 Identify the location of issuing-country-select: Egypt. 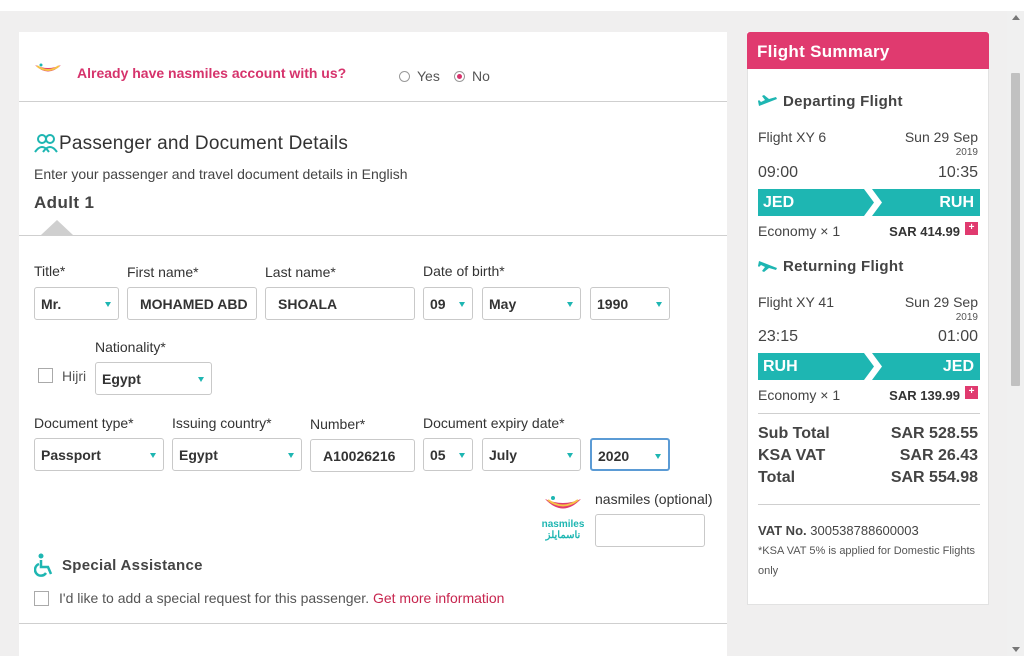
(237, 454).